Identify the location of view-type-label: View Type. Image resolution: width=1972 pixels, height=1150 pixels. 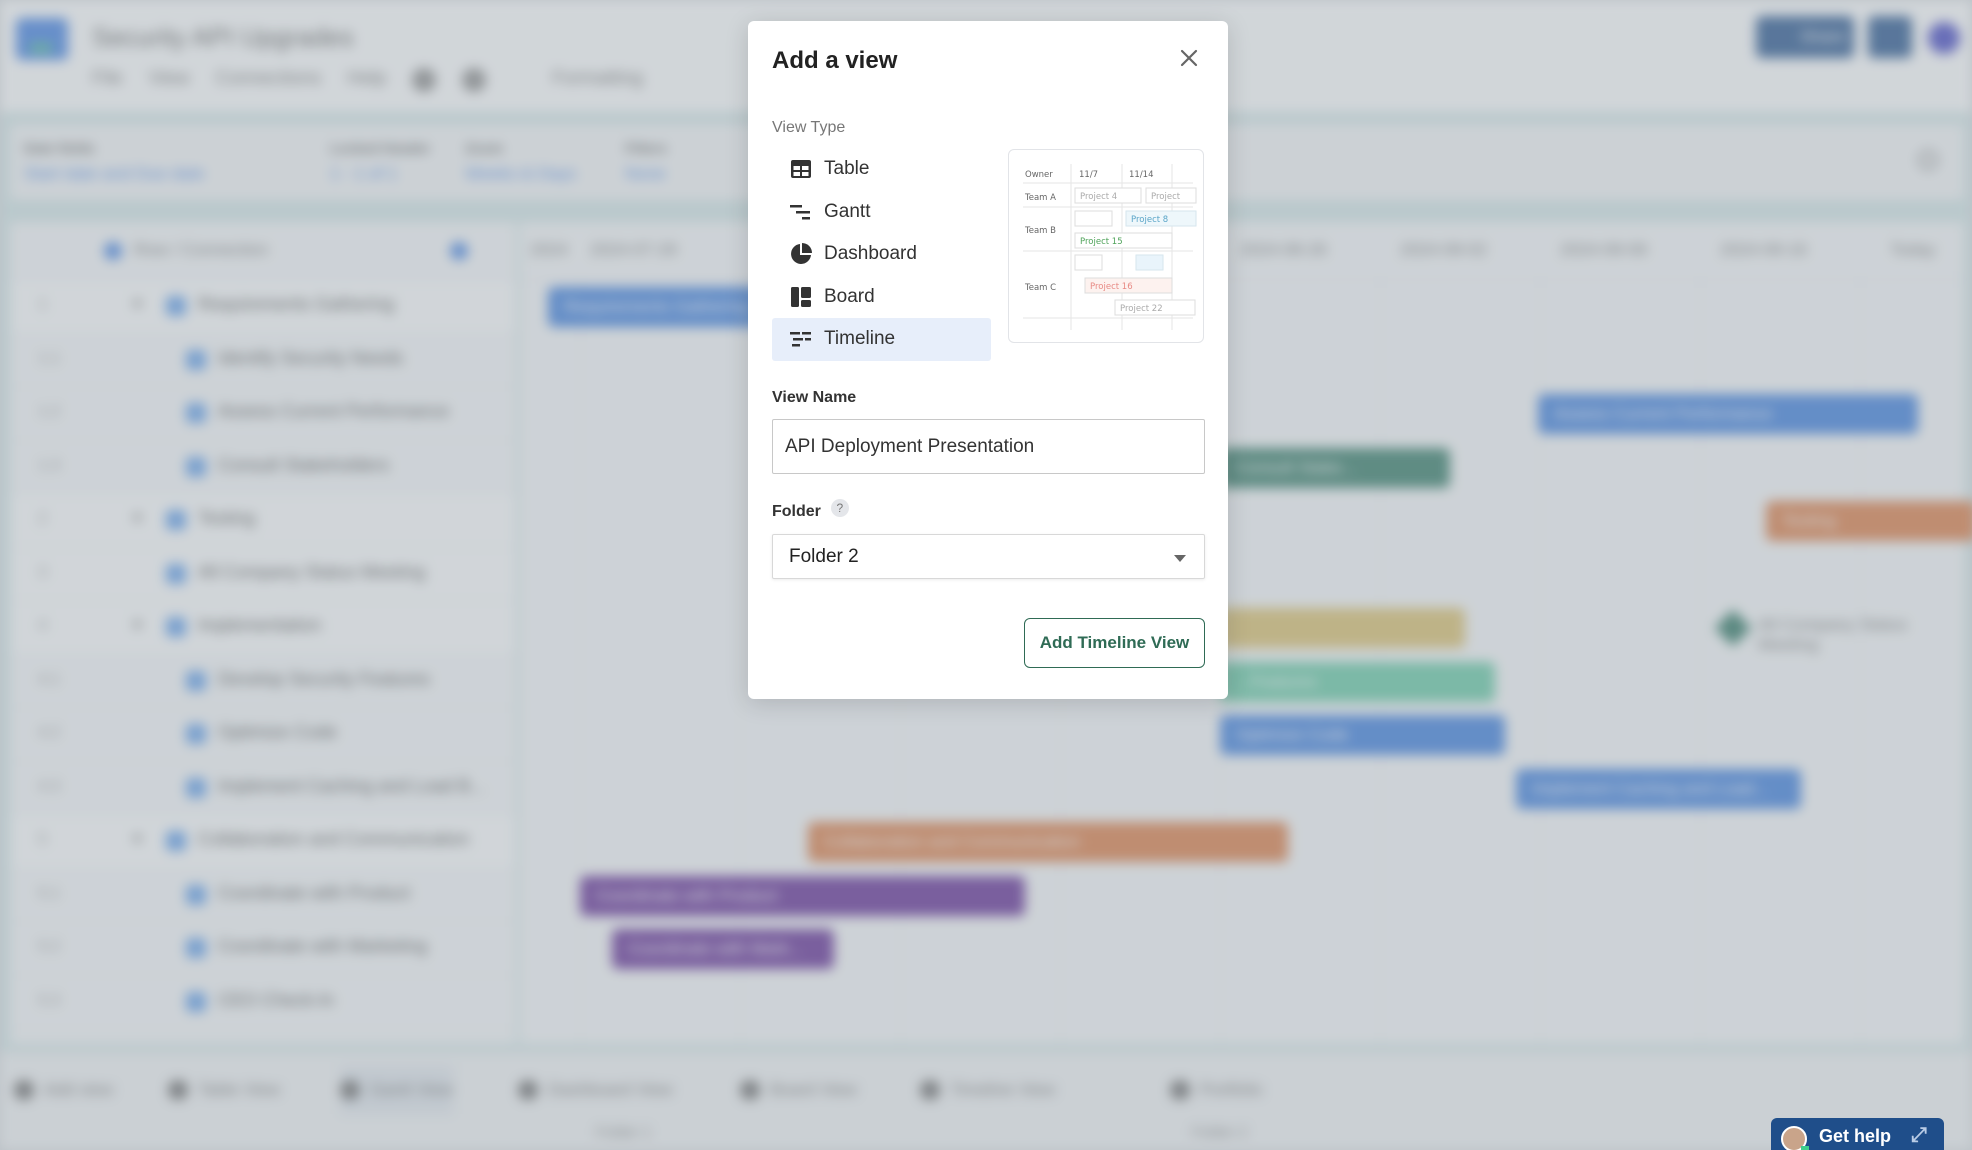
(809, 127).